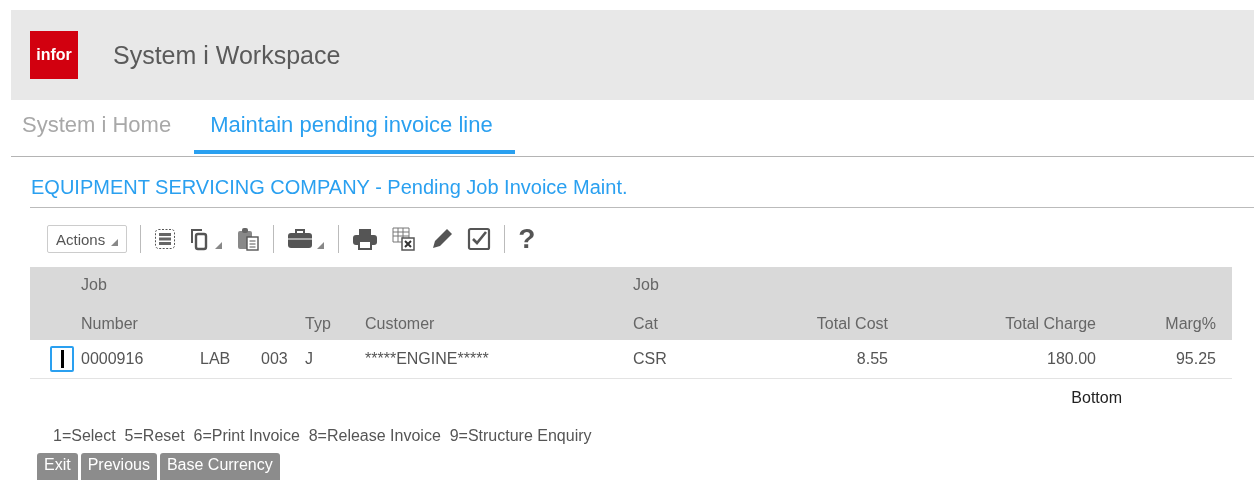 The height and width of the screenshot is (481, 1254). I want to click on column-header: Marg%, so click(1190, 324).